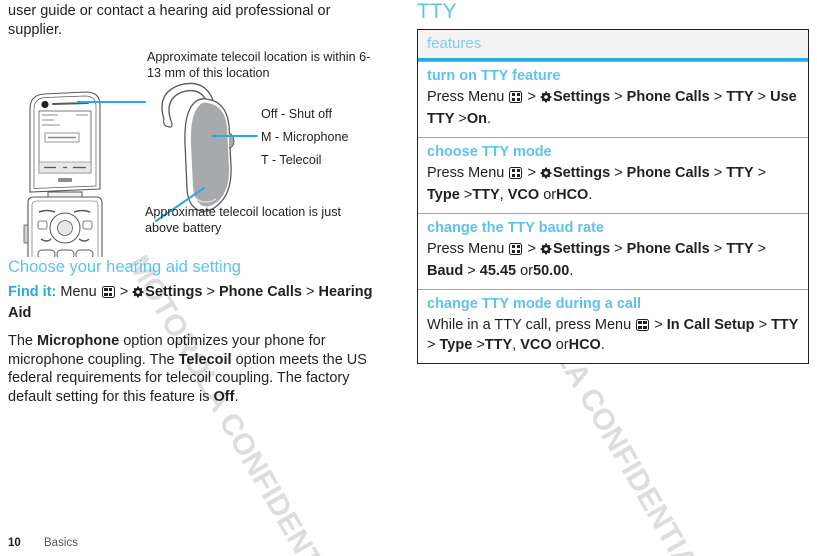 The width and height of the screenshot is (817, 556). Describe the element at coordinates (305, 137) in the screenshot. I see `callout-microphone-label: M - Microphone` at that location.